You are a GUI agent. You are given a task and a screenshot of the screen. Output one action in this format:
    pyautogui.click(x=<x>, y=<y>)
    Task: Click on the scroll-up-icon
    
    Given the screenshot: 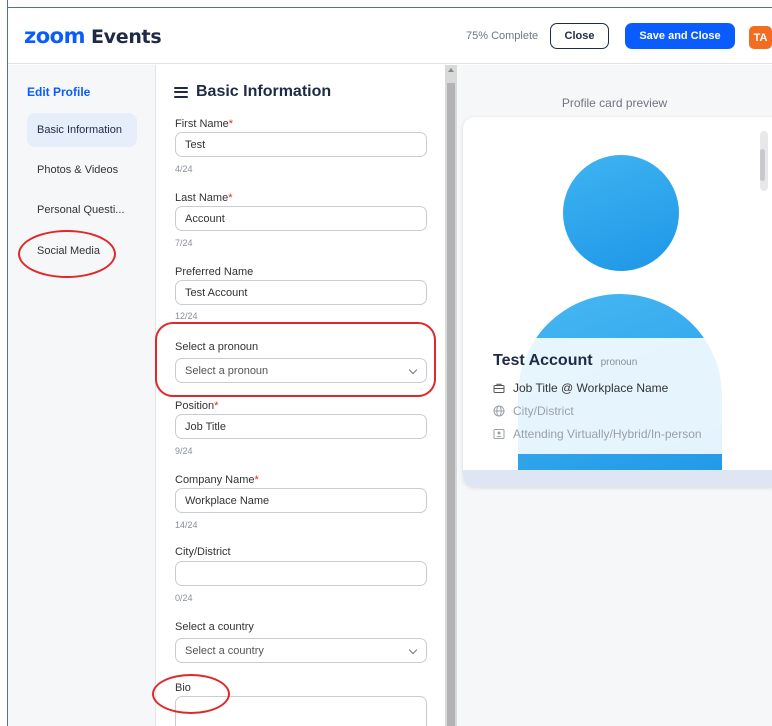 What is the action you would take?
    pyautogui.click(x=451, y=70)
    